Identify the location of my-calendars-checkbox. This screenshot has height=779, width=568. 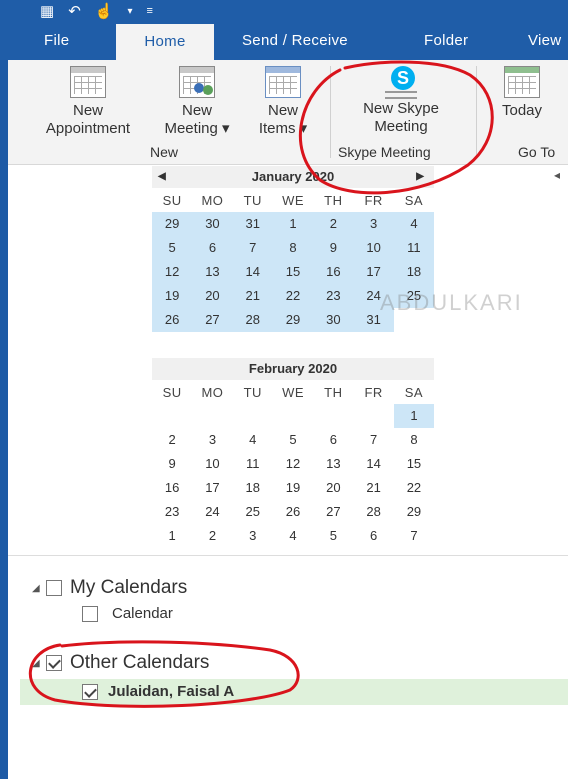
(54, 588).